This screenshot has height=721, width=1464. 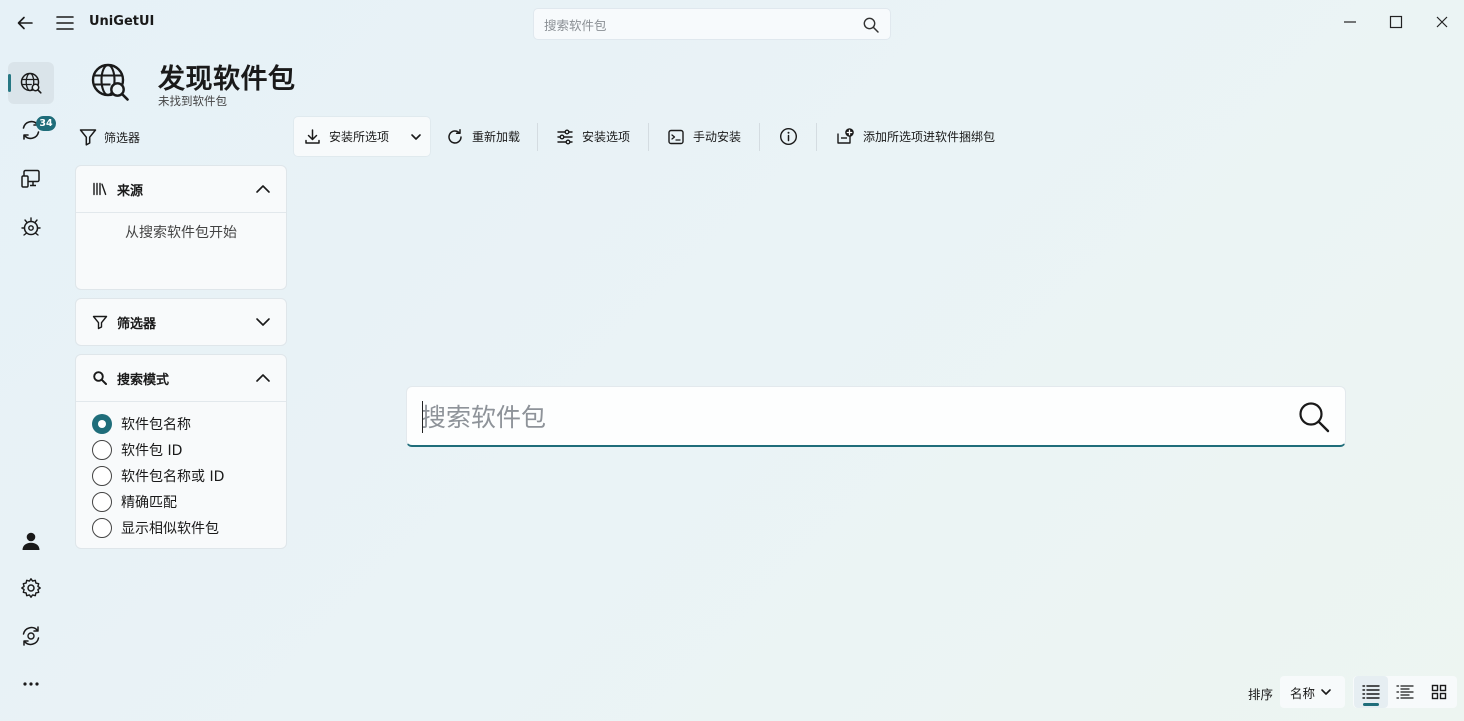 I want to click on nav-more, so click(x=31, y=684).